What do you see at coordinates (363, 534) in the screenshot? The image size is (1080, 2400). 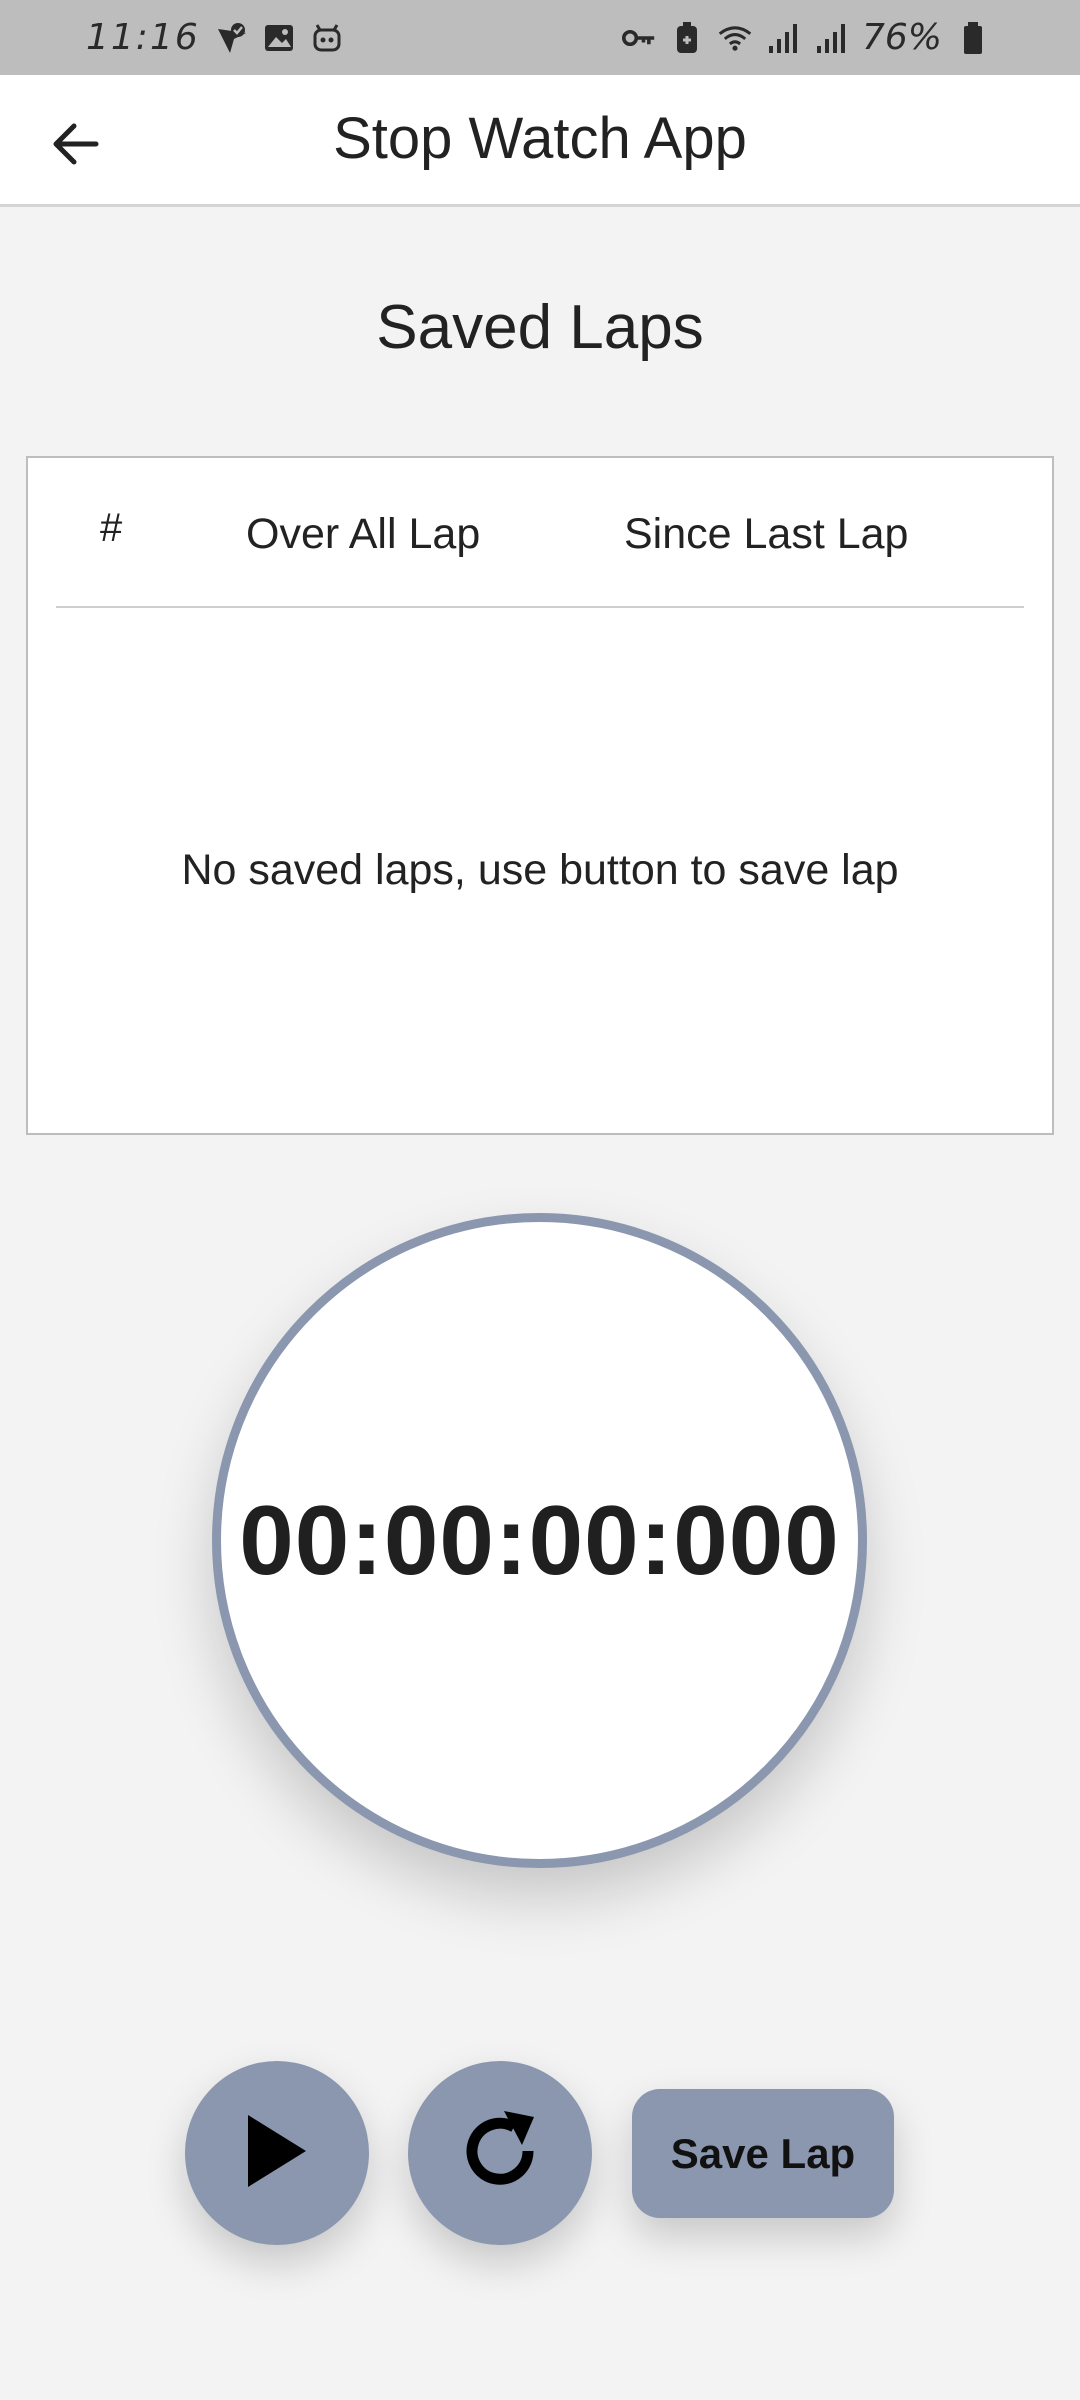 I see `column-header-overall-lap: Over All Lap` at bounding box center [363, 534].